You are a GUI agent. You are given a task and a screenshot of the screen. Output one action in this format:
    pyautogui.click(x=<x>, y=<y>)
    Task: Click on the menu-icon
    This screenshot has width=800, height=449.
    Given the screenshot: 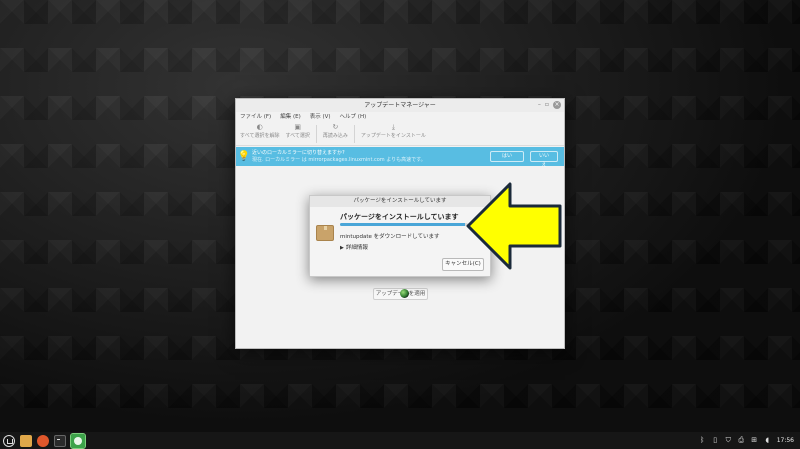 What is the action you would take?
    pyautogui.click(x=9, y=440)
    